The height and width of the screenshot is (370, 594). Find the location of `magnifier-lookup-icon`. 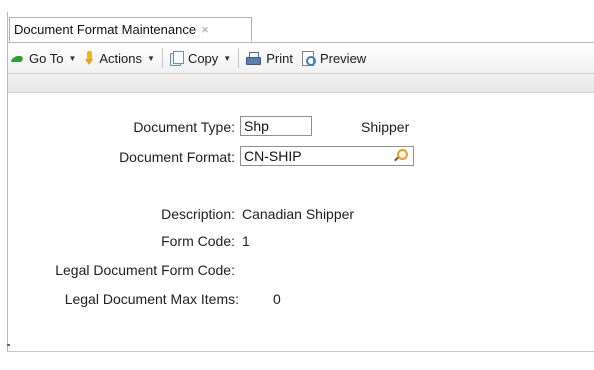

magnifier-lookup-icon is located at coordinates (400, 156).